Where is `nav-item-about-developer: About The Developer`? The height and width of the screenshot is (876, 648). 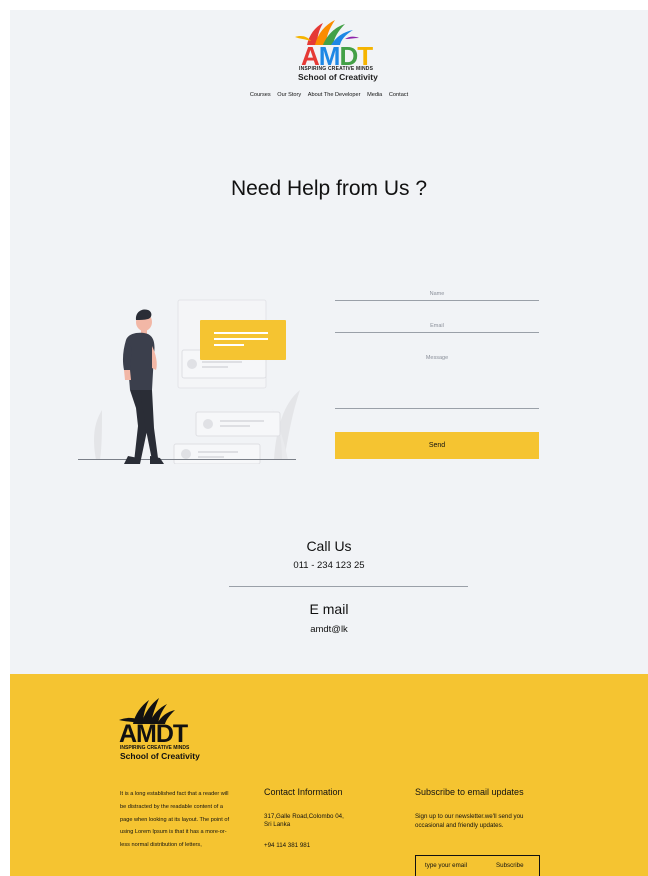
nav-item-about-developer: About The Developer is located at coordinates (334, 95).